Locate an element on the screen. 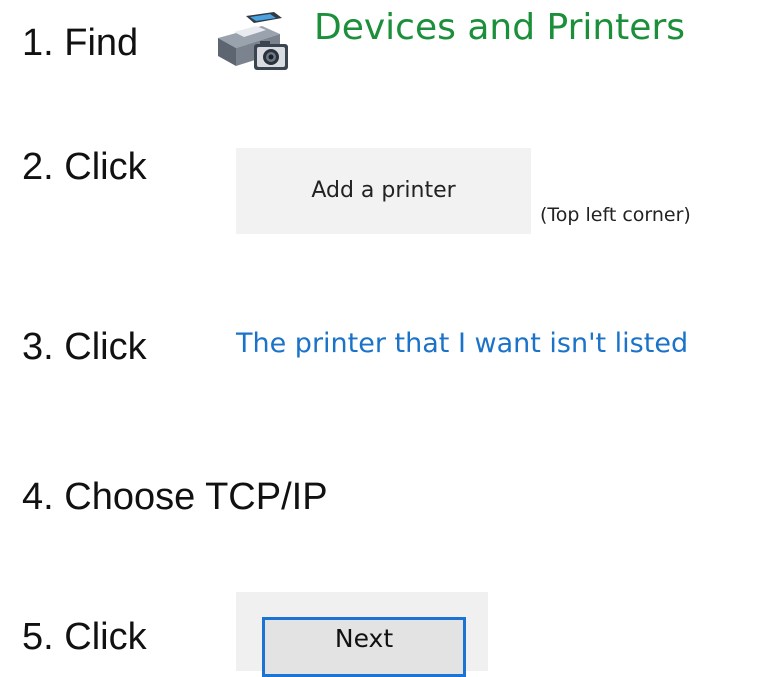  devices-and-printers-icon is located at coordinates (253, 43).